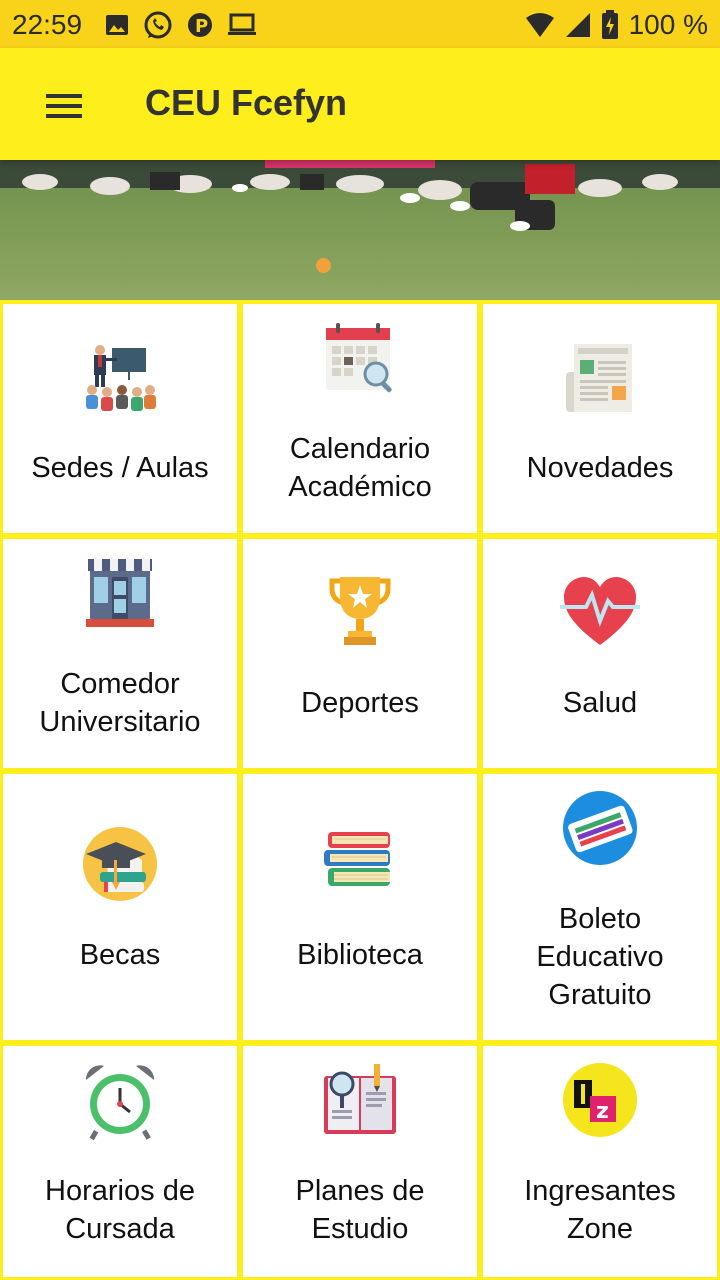 The height and width of the screenshot is (1280, 720). Describe the element at coordinates (120, 1161) in the screenshot. I see `tile-horarios-de-cursada: Horarios de Cursada` at that location.